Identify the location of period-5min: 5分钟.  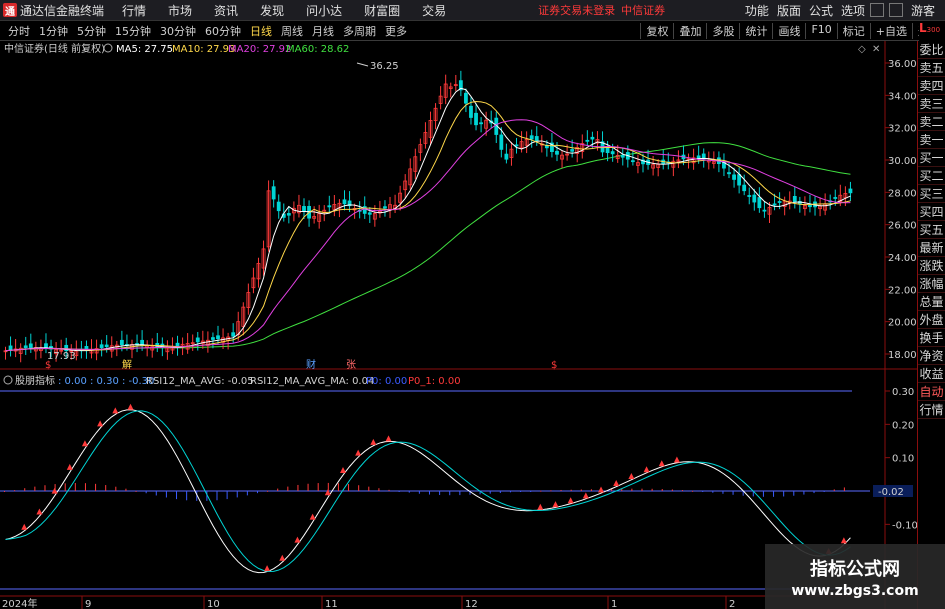
(91, 31).